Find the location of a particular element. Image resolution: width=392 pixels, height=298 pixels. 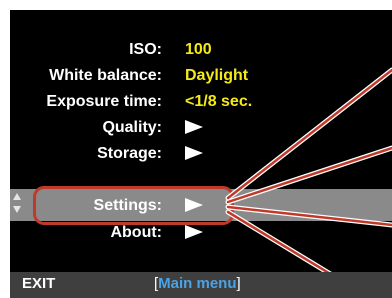

bottom-bar: EXIT [Main menu] is located at coordinates (201, 285).